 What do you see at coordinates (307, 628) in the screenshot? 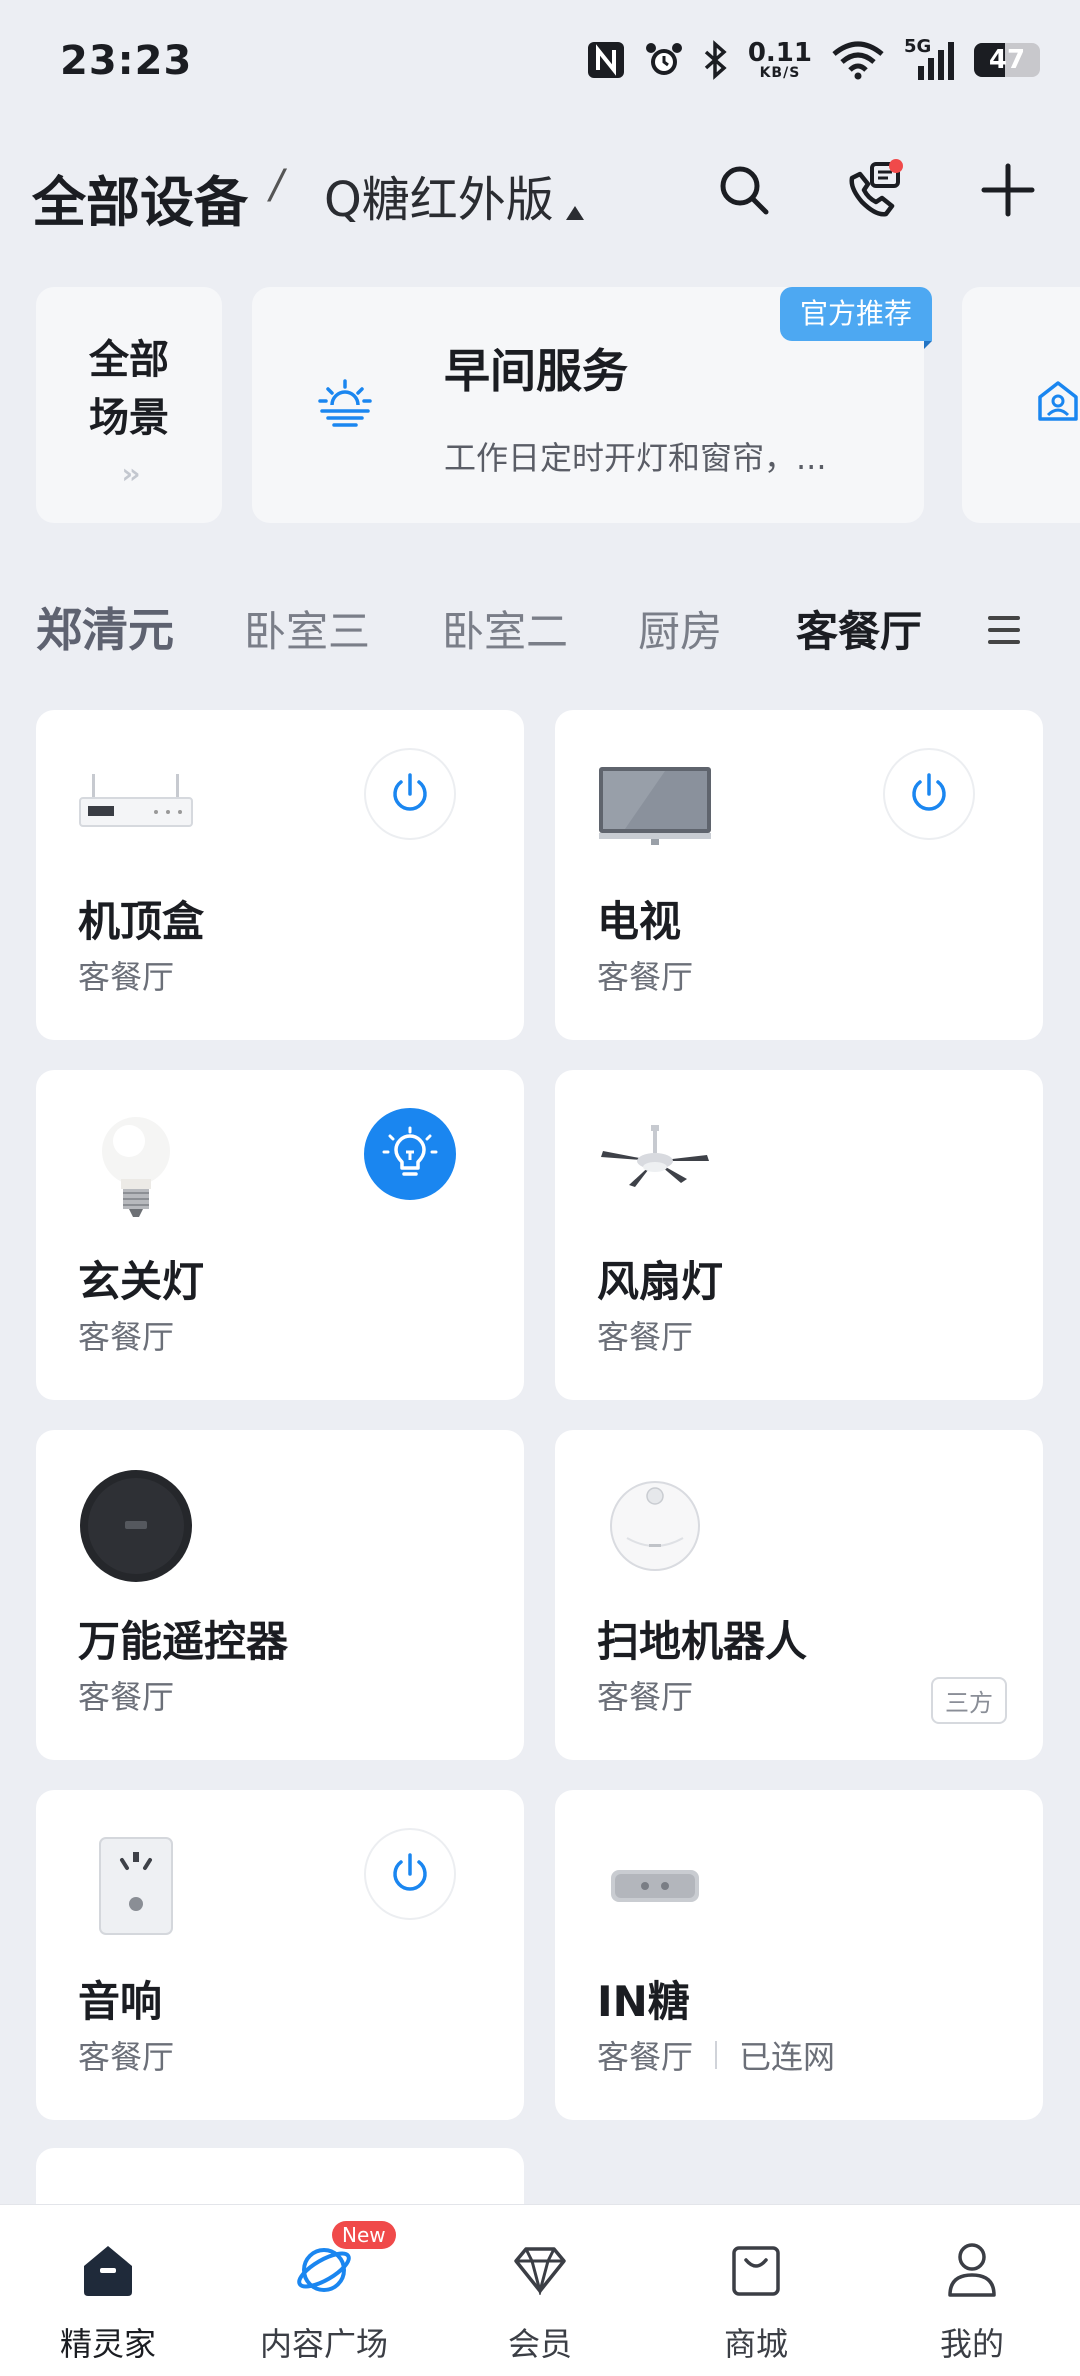
I see `tab-bedroom-3: 卧室三` at bounding box center [307, 628].